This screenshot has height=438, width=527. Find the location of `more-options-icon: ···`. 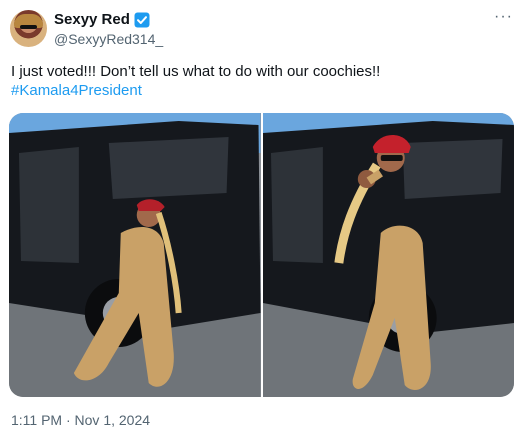

more-options-icon: ··· is located at coordinates (503, 17).